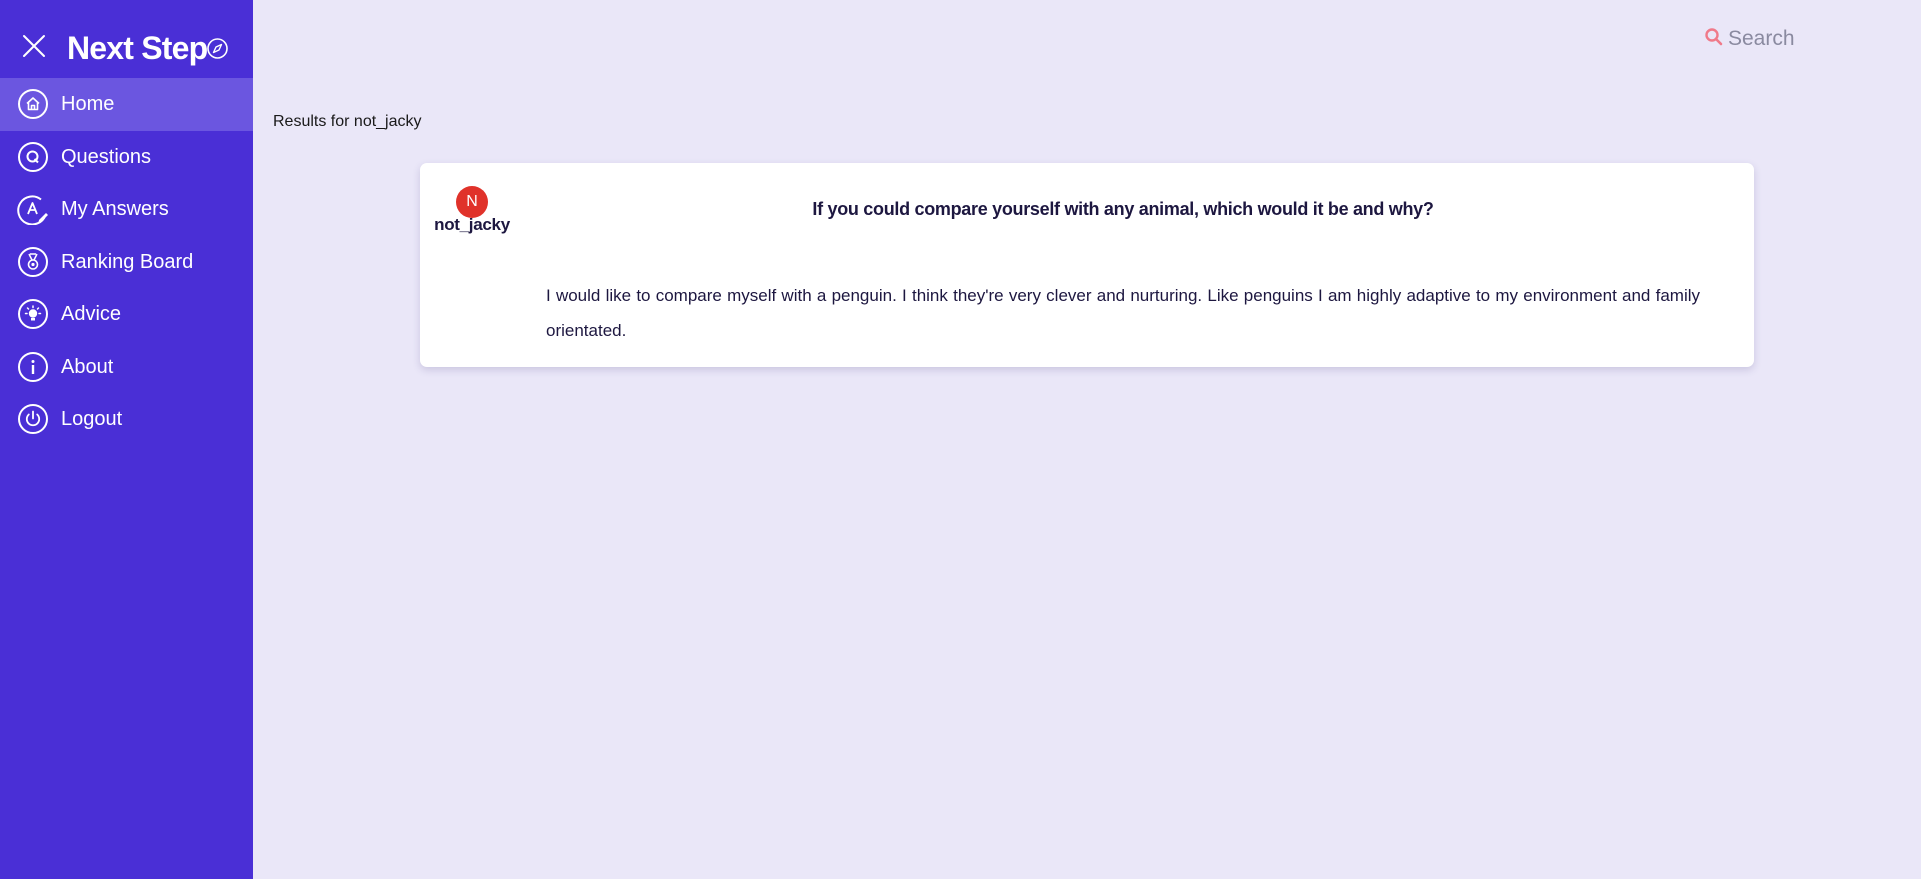  I want to click on search-icon, so click(1714, 37).